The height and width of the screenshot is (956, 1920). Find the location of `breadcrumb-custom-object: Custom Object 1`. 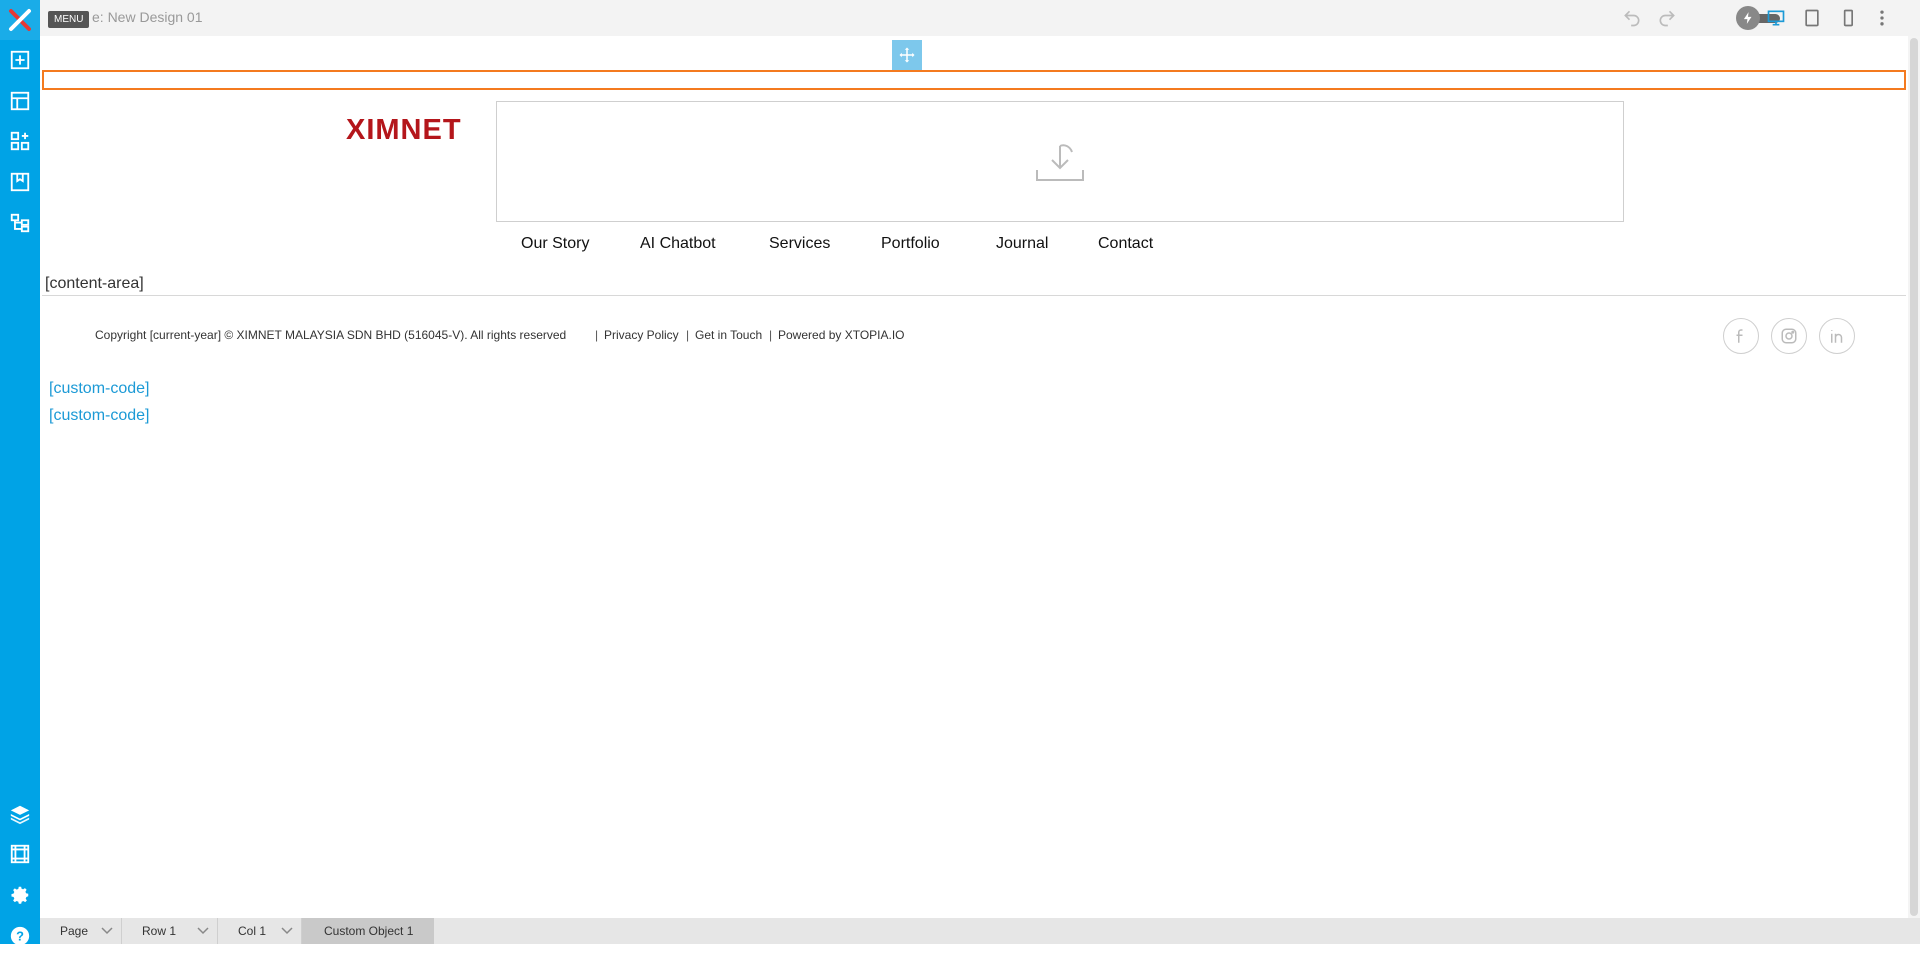

breadcrumb-custom-object: Custom Object 1 is located at coordinates (368, 931).